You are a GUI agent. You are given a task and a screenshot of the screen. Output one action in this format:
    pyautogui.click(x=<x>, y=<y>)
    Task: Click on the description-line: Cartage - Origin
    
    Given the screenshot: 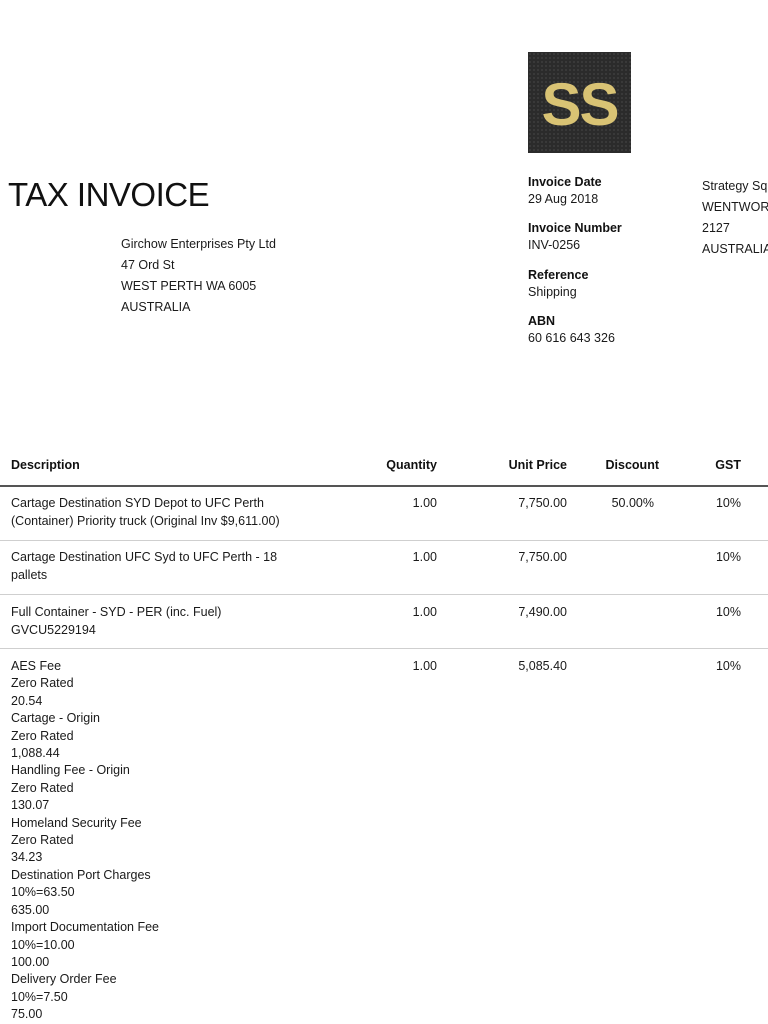 What is the action you would take?
    pyautogui.click(x=55, y=718)
    